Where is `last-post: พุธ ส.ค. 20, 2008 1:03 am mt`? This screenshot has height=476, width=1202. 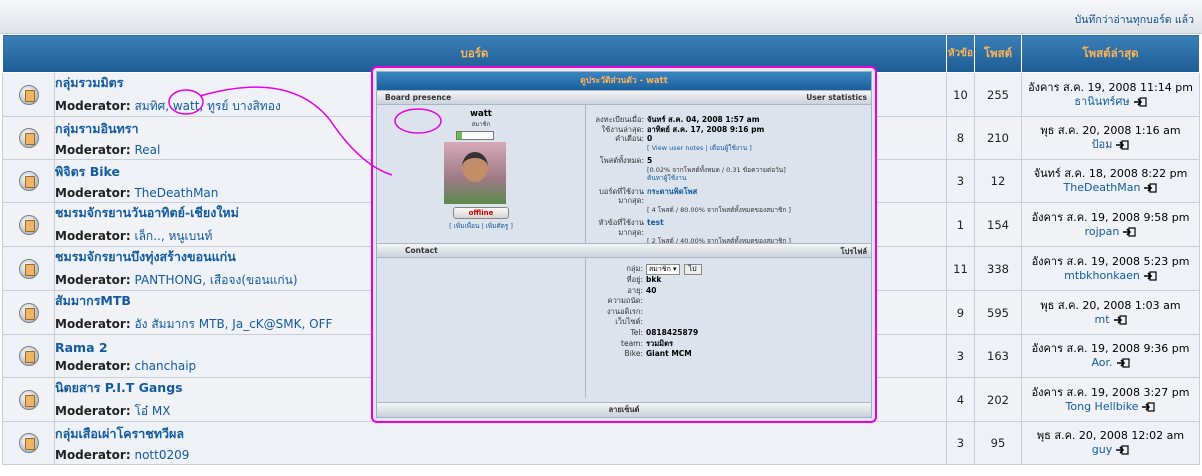 last-post: พุธ ส.ค. 20, 2008 1:03 am mt is located at coordinates (1110, 312).